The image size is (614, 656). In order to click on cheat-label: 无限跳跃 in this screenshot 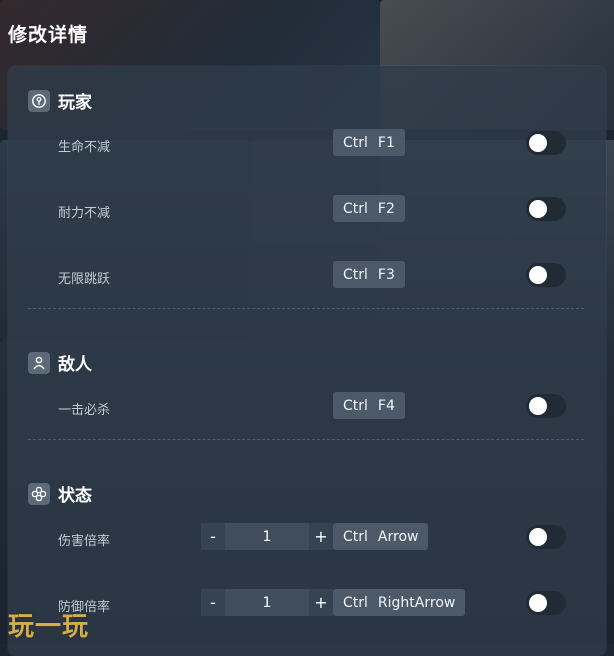, I will do `click(84, 279)`.